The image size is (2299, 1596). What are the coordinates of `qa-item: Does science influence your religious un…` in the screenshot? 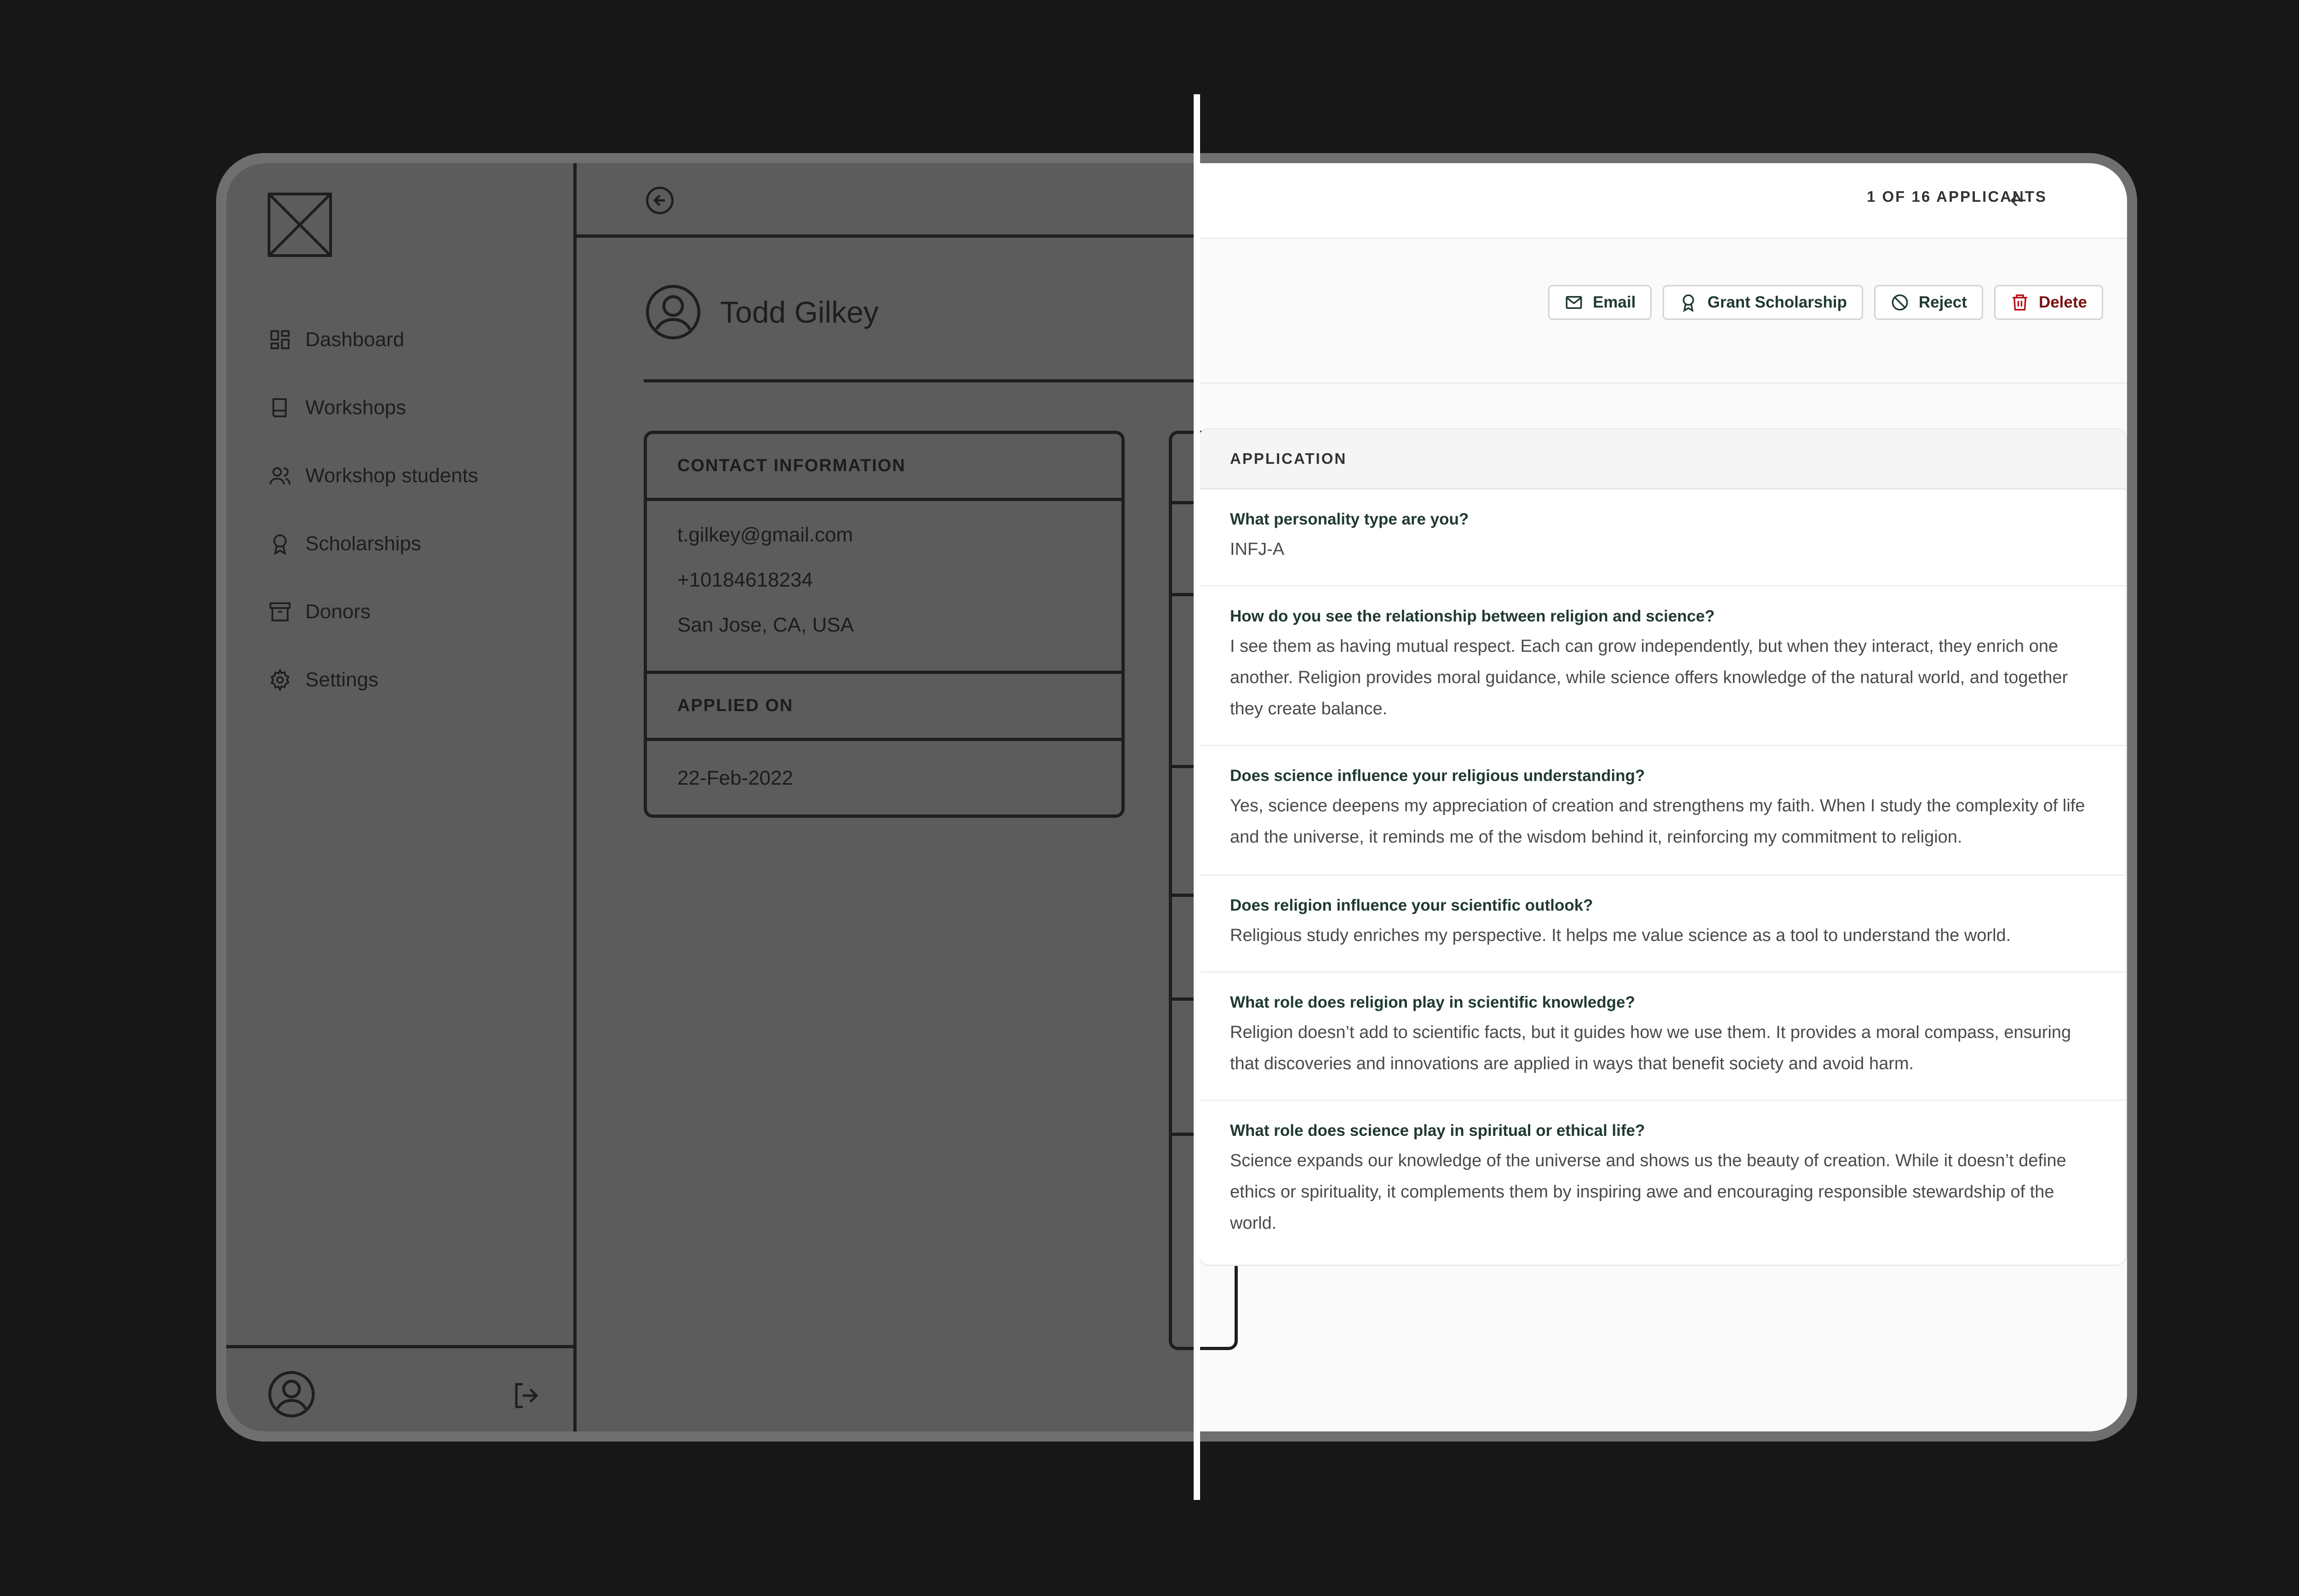 It's located at (1663, 811).